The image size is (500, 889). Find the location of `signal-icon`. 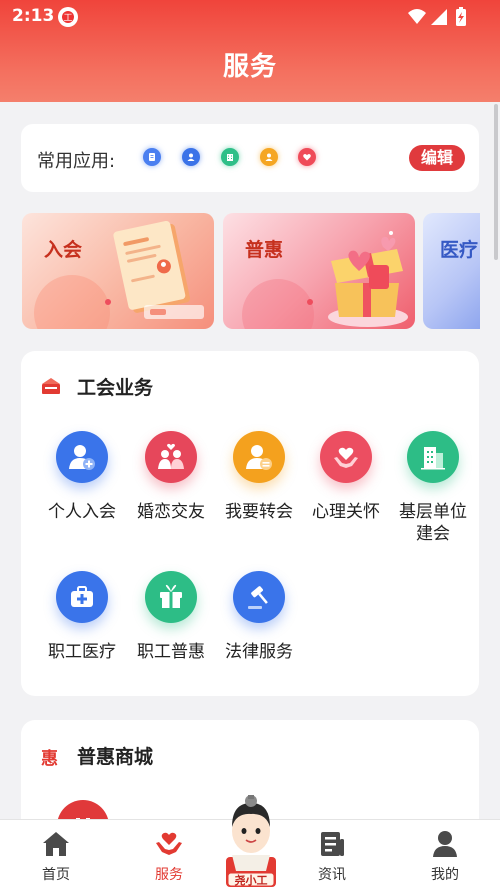

signal-icon is located at coordinates (439, 17).